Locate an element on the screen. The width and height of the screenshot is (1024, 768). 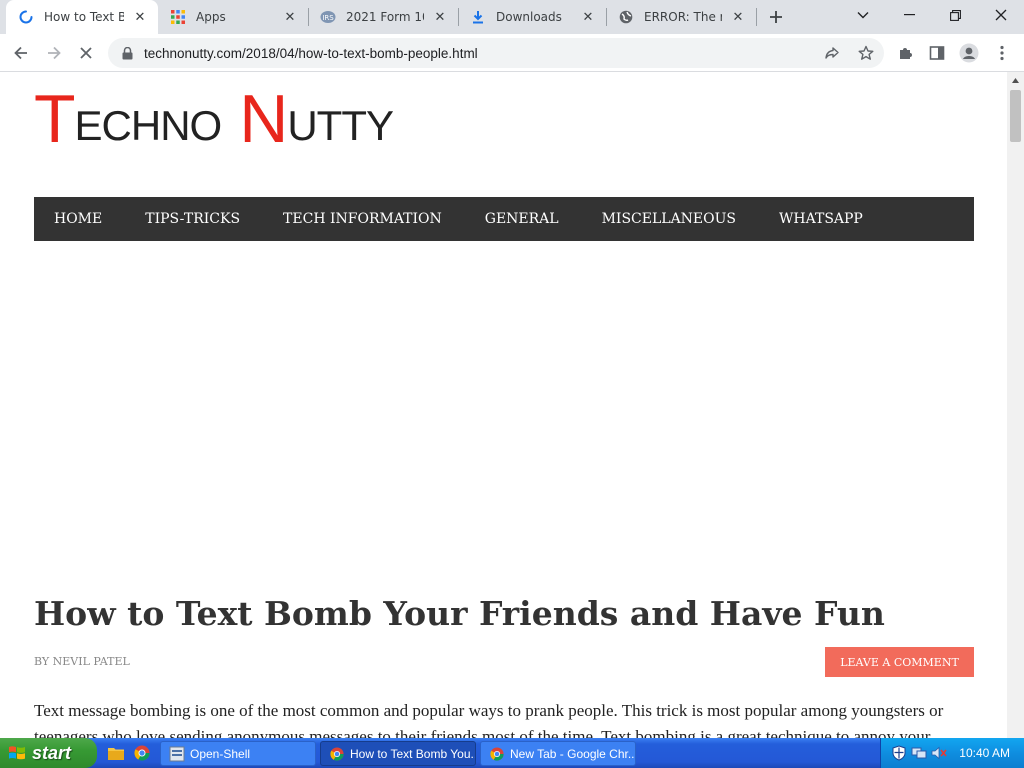
extensions-button is located at coordinates (906, 53).